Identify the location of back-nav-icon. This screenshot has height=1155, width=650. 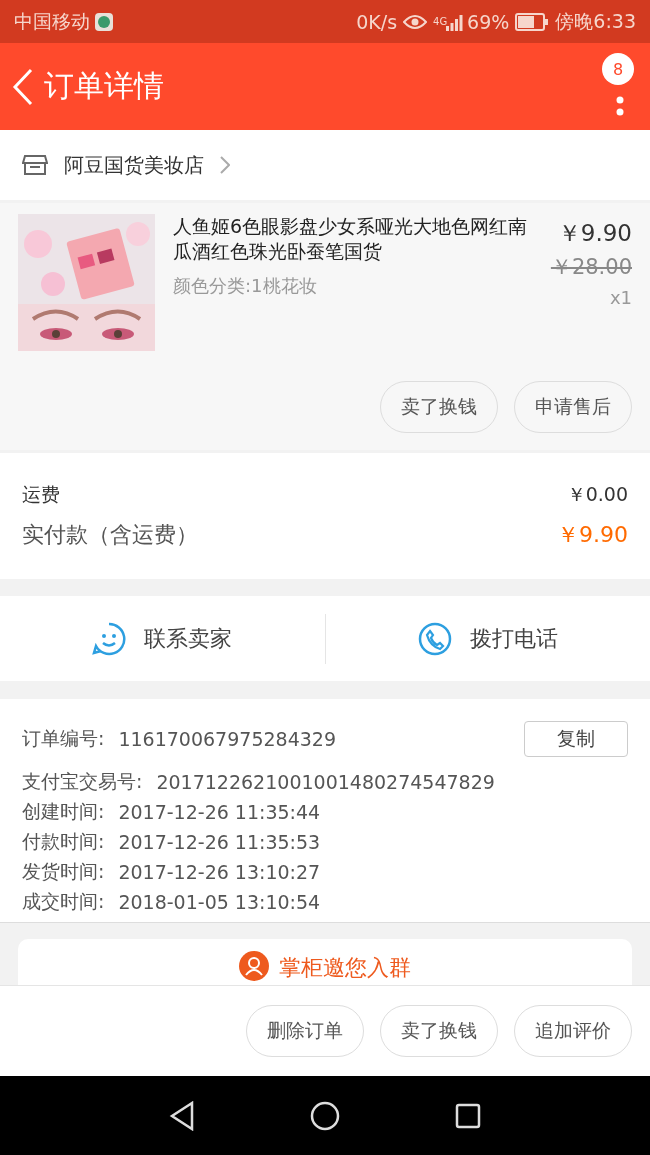
(182, 1115).